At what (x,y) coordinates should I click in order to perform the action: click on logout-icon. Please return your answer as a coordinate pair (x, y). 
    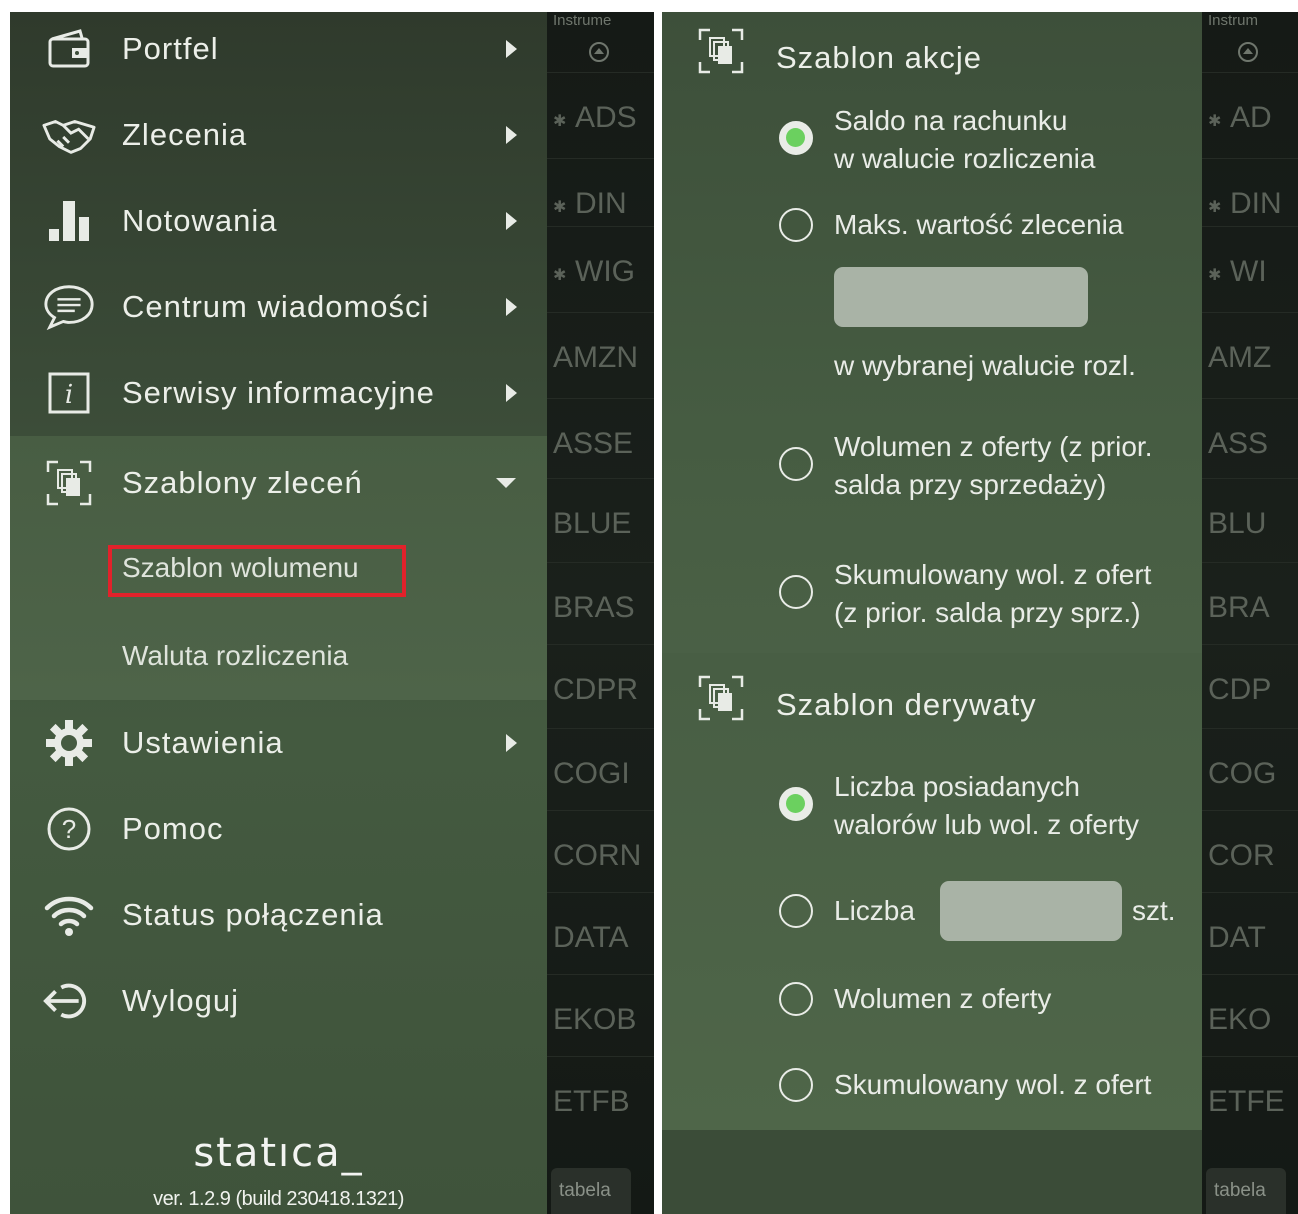
    Looking at the image, I should click on (69, 1001).